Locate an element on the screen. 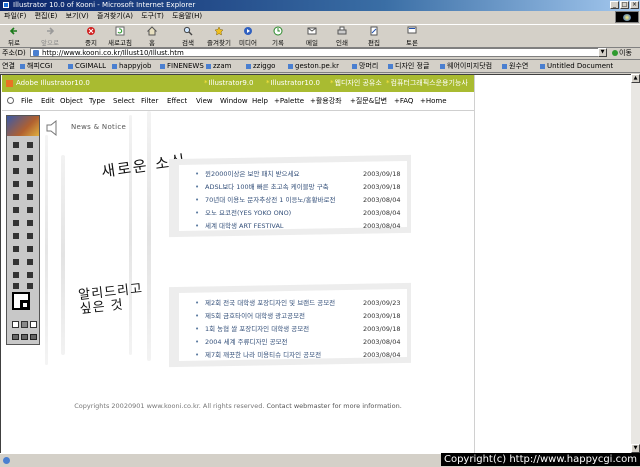 Image resolution: width=640 pixels, height=467 pixels. symbol-sprayer-tool-icon is located at coordinates (16, 236).